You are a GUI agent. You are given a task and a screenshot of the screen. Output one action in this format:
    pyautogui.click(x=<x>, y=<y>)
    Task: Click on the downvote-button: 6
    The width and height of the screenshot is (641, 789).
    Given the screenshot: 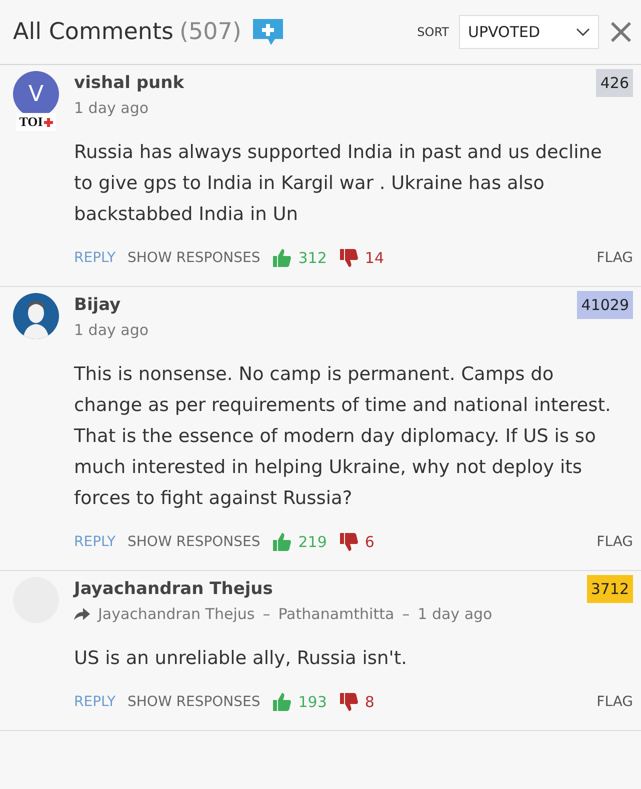 What is the action you would take?
    pyautogui.click(x=356, y=542)
    